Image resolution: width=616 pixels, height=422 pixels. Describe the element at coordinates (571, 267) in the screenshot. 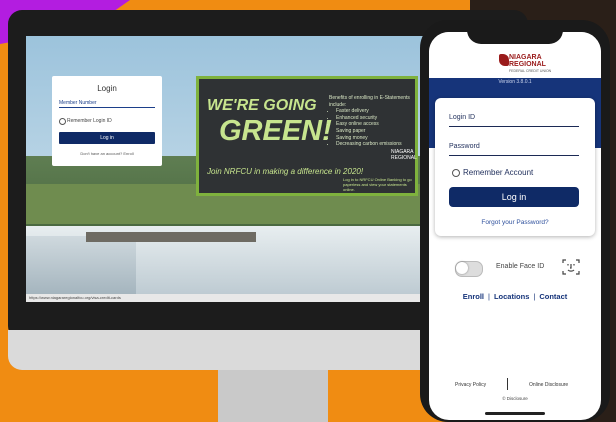

I see `face-id-icon` at that location.